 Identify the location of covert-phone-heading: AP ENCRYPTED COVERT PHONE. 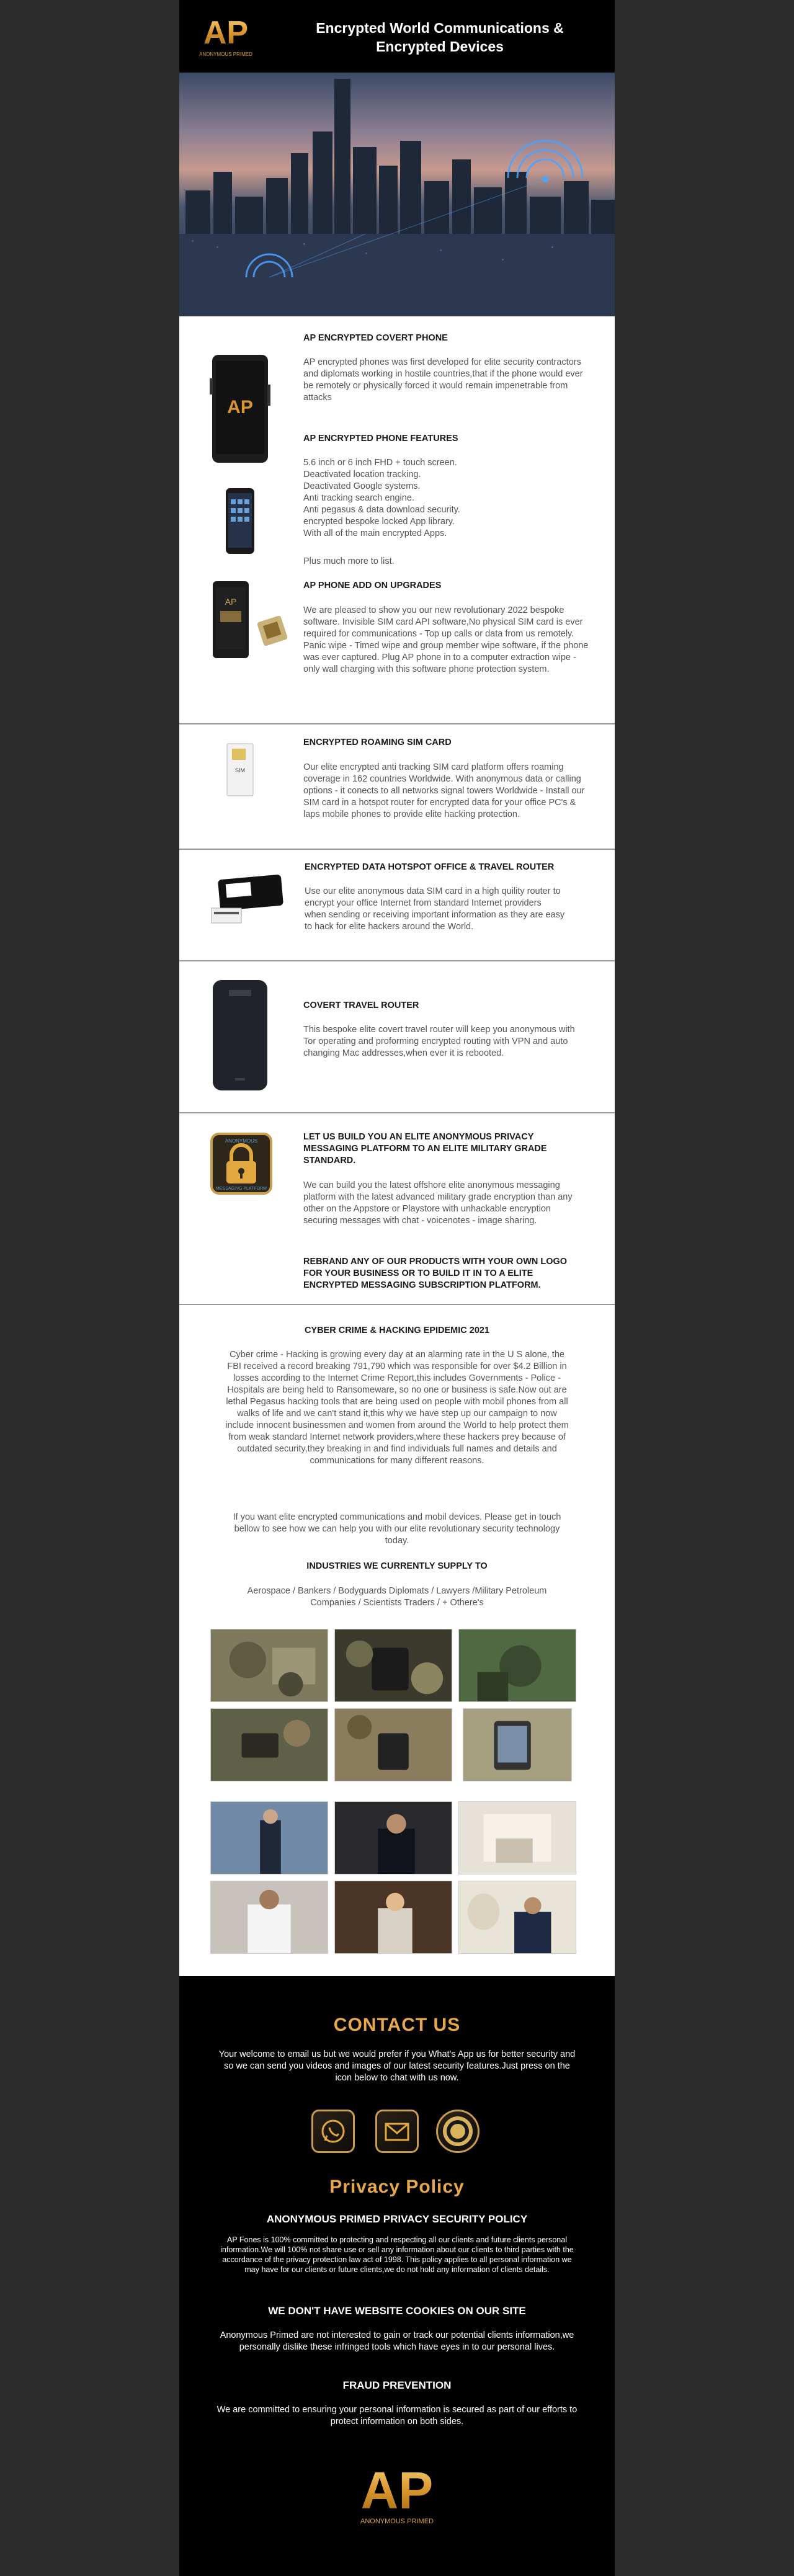
(376, 338).